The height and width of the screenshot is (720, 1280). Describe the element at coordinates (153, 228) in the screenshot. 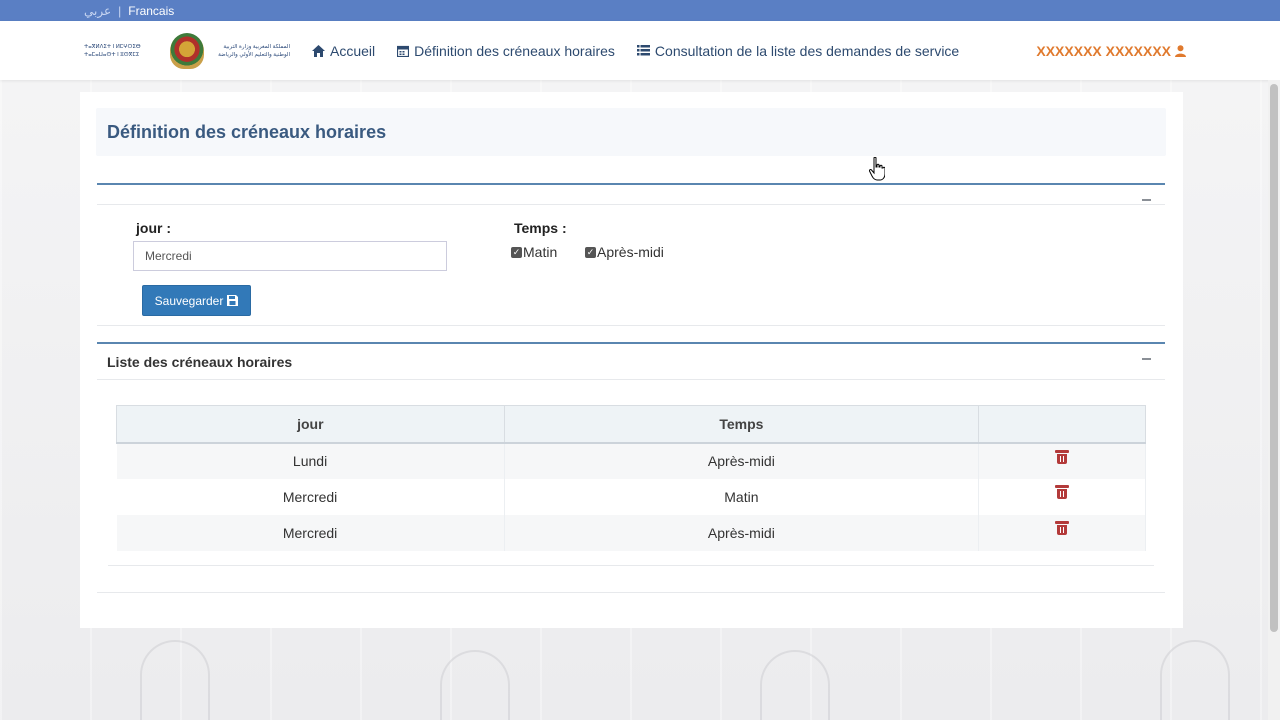

I see `jour-label: jour :` at that location.